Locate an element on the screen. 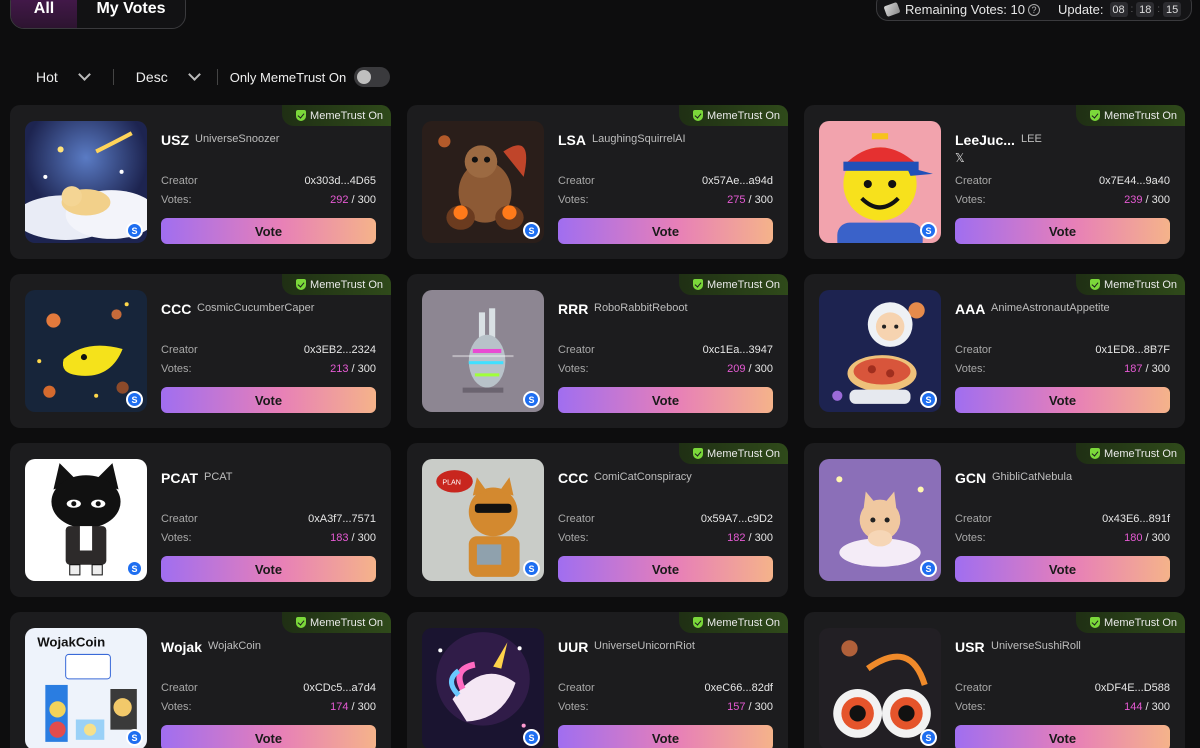 The height and width of the screenshot is (748, 1200). creator-address: 0x59A7...c9D2 is located at coordinates (737, 519).